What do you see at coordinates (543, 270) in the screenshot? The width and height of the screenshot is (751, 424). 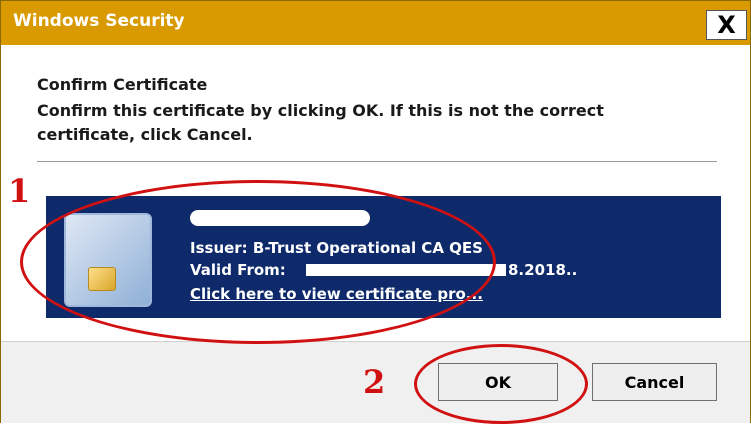 I see `certificate-valid-from-value: 8.2018..` at bounding box center [543, 270].